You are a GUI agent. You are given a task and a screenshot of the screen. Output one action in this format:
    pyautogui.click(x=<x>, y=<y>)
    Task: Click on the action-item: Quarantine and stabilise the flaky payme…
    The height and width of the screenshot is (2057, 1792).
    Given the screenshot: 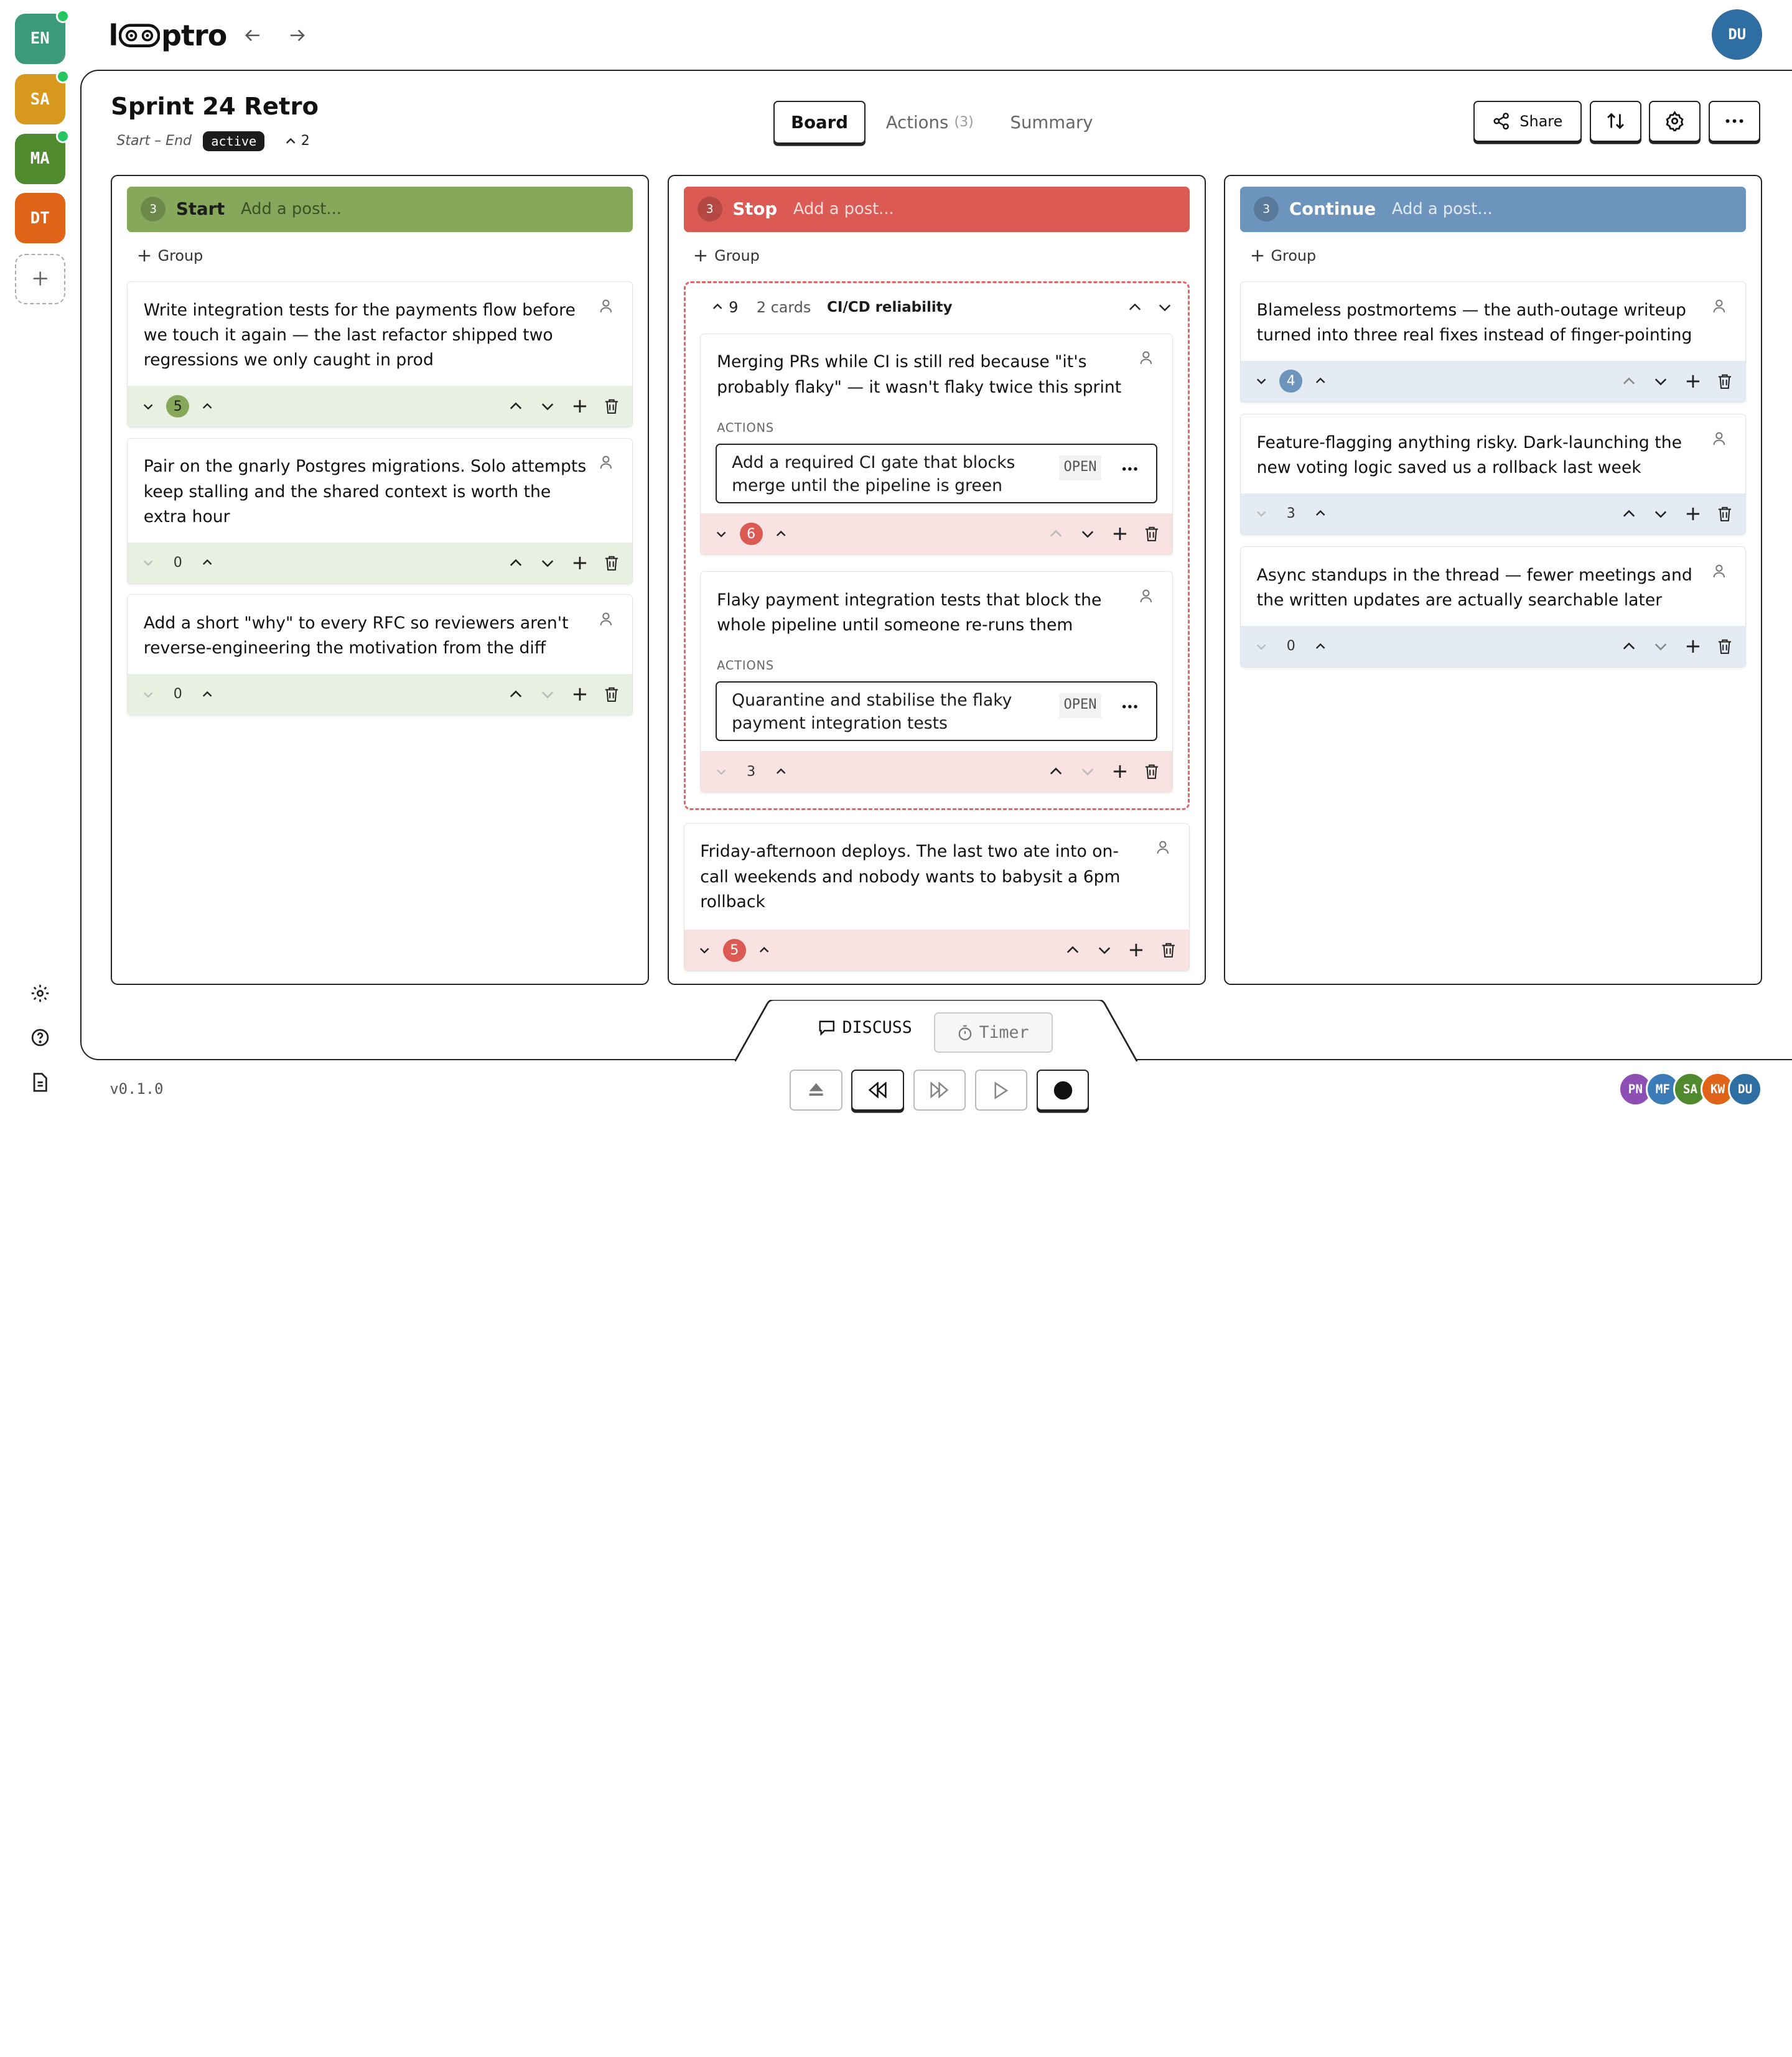 What is the action you would take?
    pyautogui.click(x=937, y=711)
    